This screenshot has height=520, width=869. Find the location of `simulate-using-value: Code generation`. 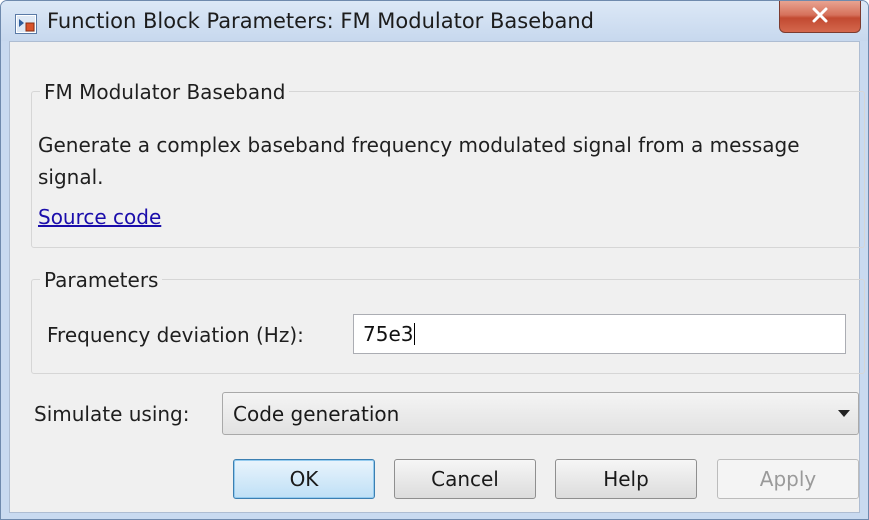

simulate-using-value: Code generation is located at coordinates (316, 414).